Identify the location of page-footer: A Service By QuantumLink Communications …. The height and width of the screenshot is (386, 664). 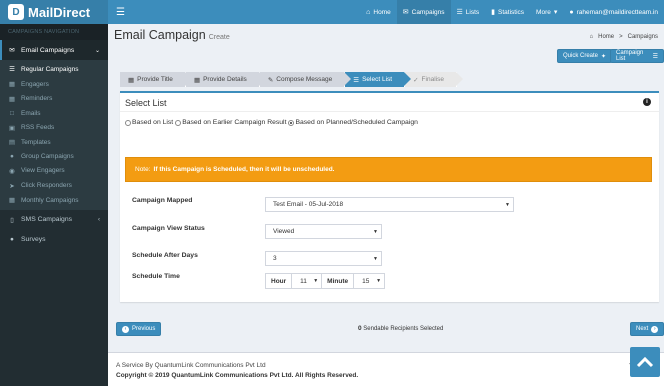
(386, 369).